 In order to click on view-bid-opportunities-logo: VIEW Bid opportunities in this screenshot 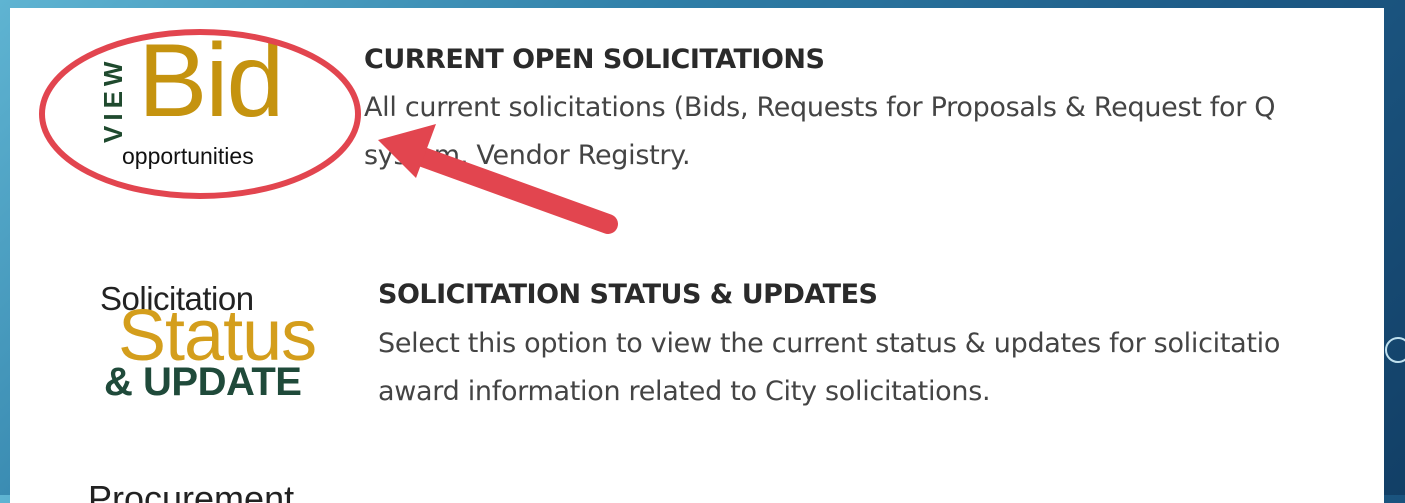, I will do `click(147, 88)`.